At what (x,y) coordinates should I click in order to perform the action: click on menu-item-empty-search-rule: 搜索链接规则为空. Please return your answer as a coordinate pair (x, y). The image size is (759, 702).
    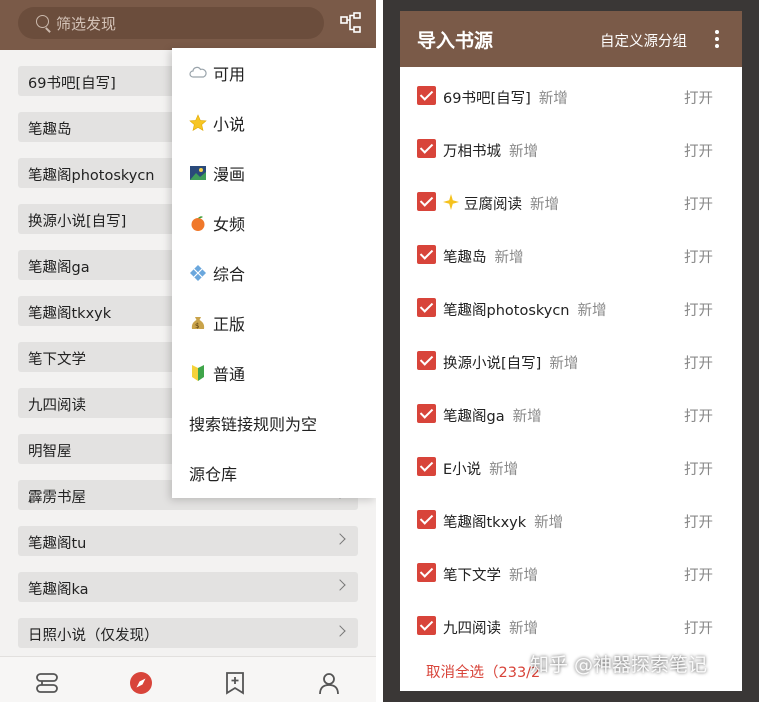
    Looking at the image, I should click on (253, 423).